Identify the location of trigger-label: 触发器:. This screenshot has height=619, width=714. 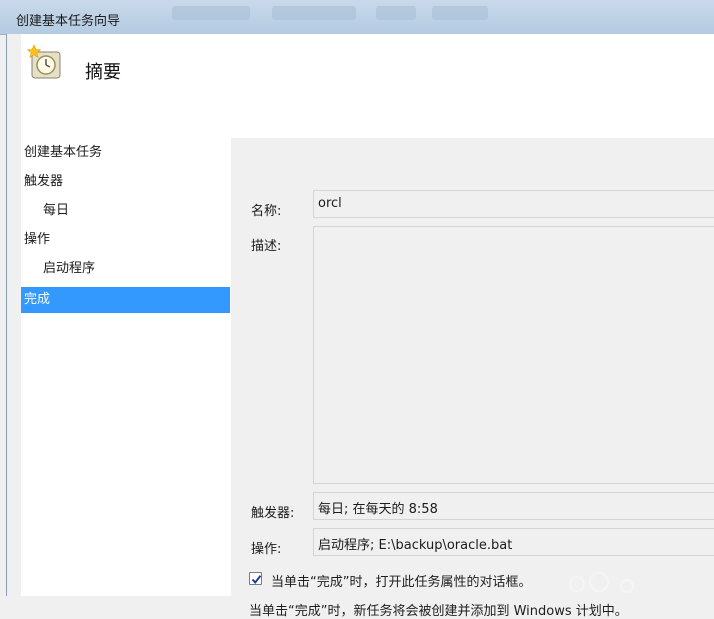
(273, 513).